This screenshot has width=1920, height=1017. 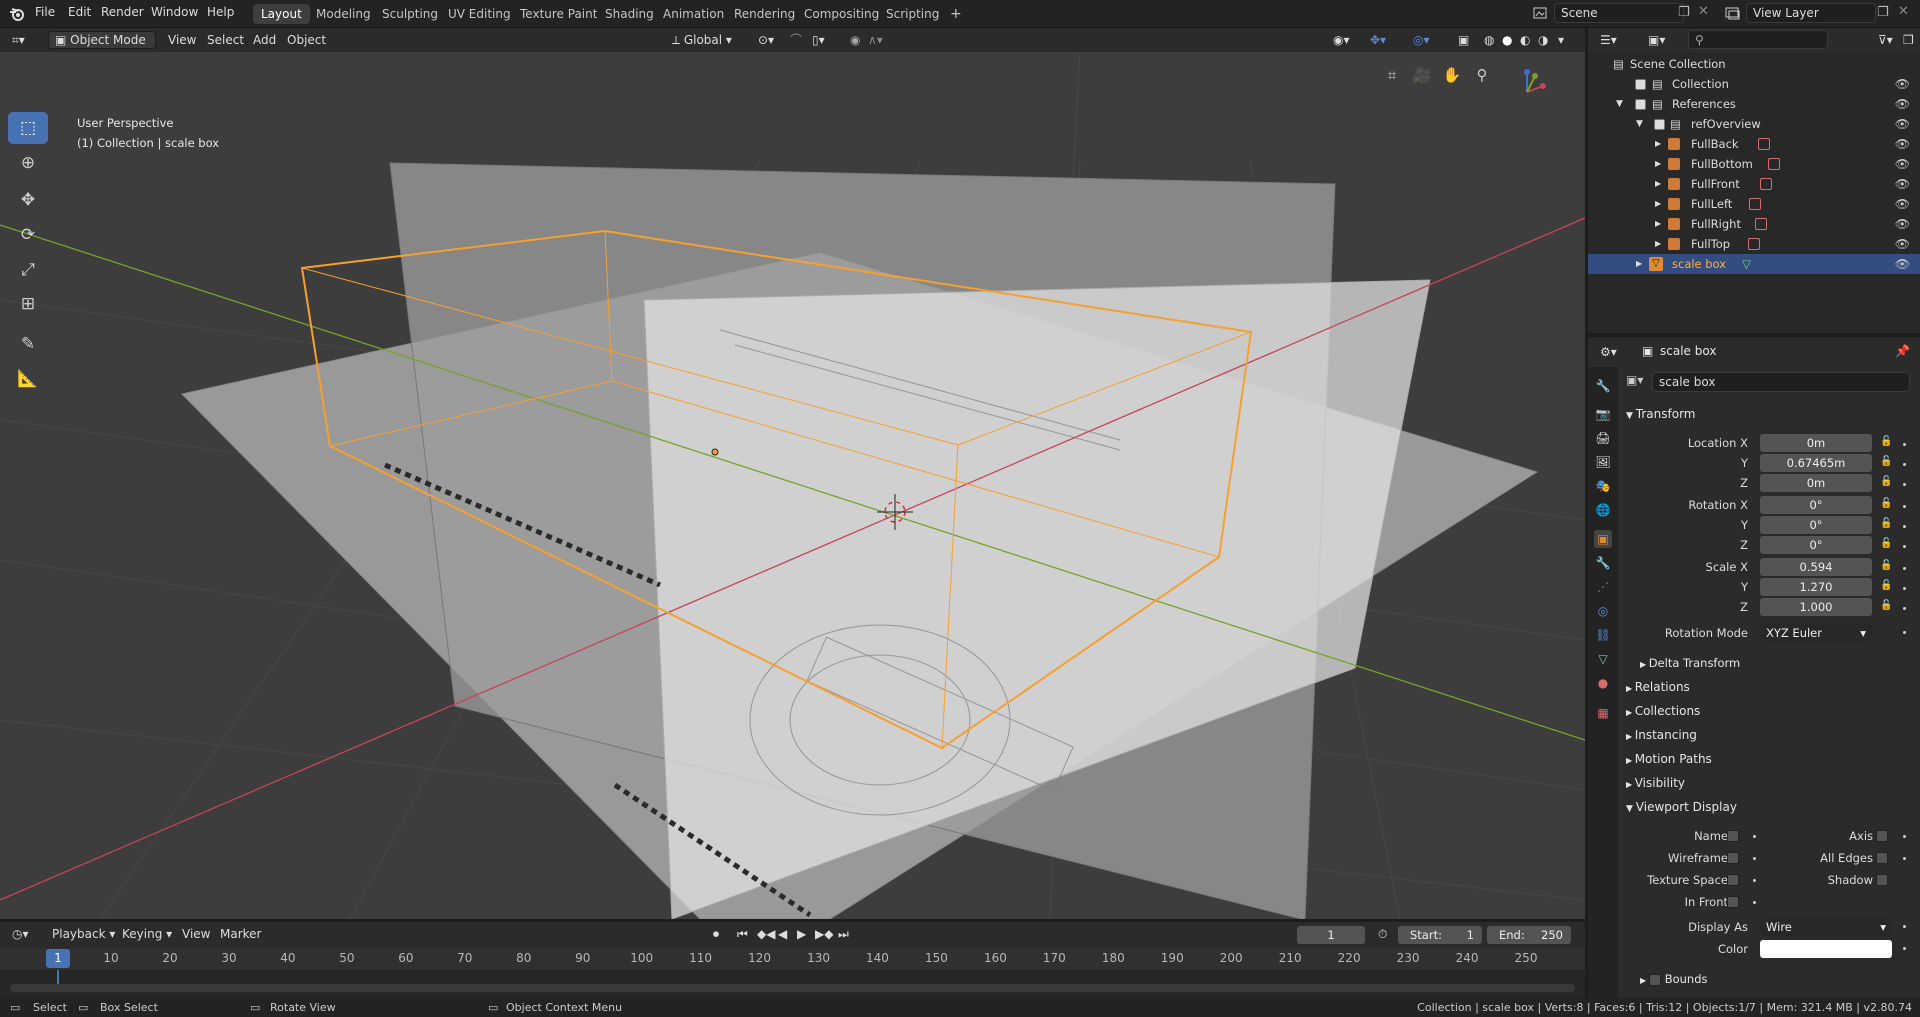 What do you see at coordinates (742, 934) in the screenshot?
I see `jump-start-icon: ⏮` at bounding box center [742, 934].